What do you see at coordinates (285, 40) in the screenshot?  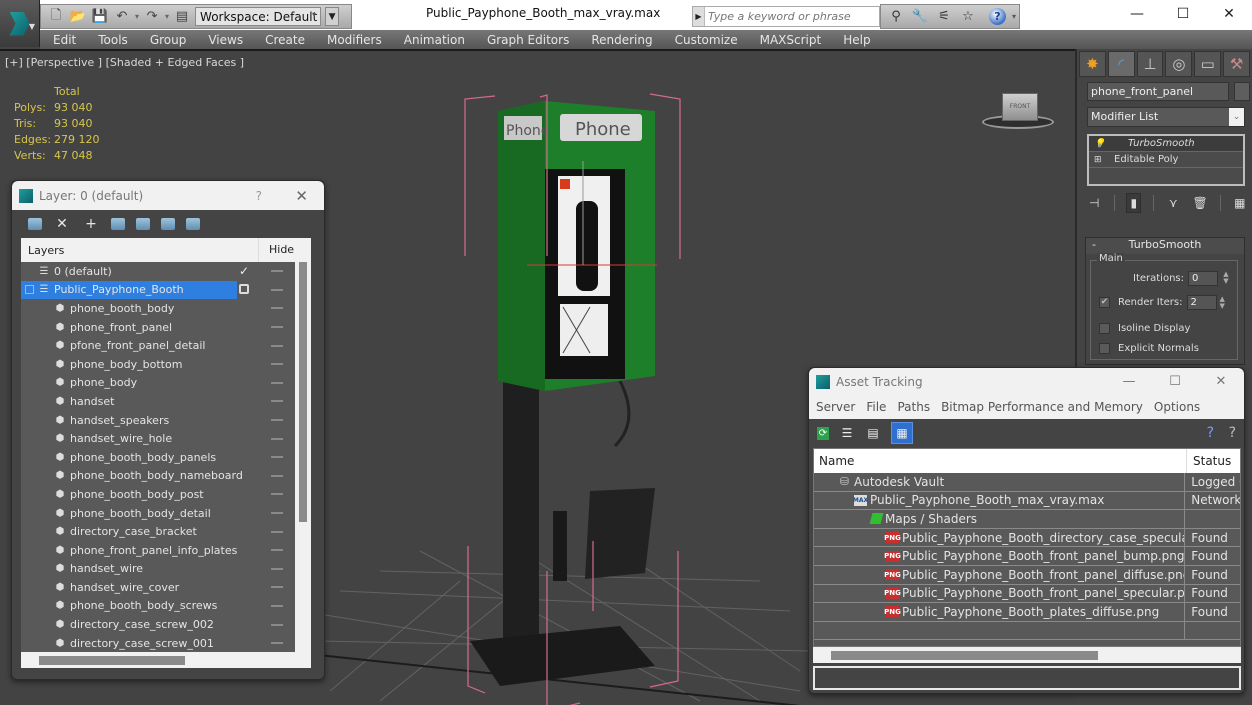 I see `menu-create: Create` at bounding box center [285, 40].